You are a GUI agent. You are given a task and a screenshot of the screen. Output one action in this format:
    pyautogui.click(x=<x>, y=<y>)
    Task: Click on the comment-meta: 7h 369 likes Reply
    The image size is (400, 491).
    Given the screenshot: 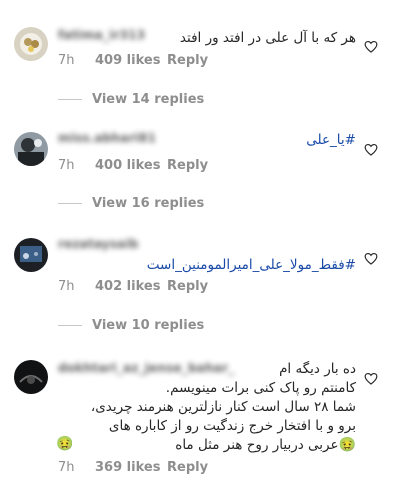 What is the action you would take?
    pyautogui.click(x=133, y=467)
    